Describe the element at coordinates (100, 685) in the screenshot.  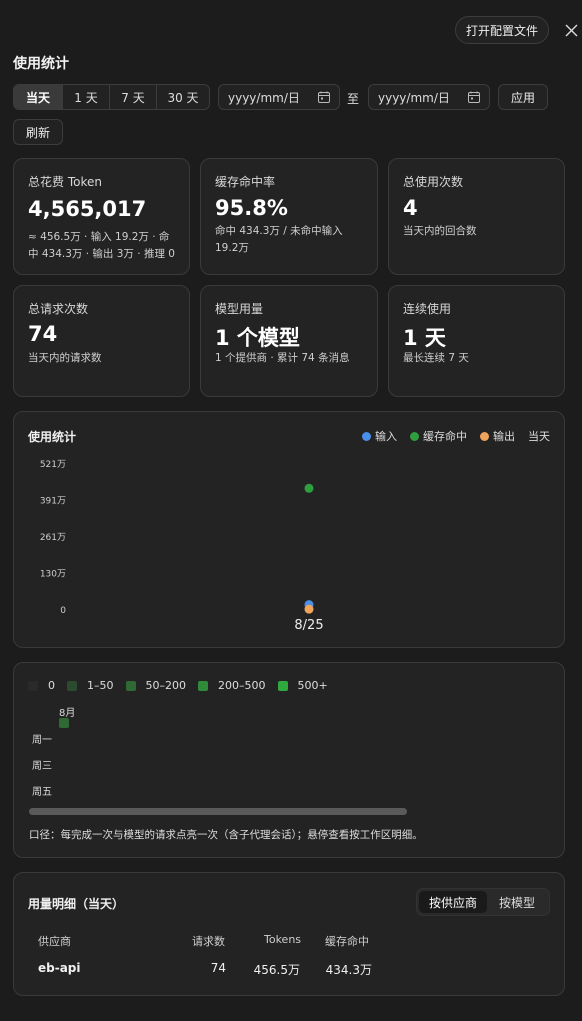
I see `heatmap-legend-label-1: 1–50` at that location.